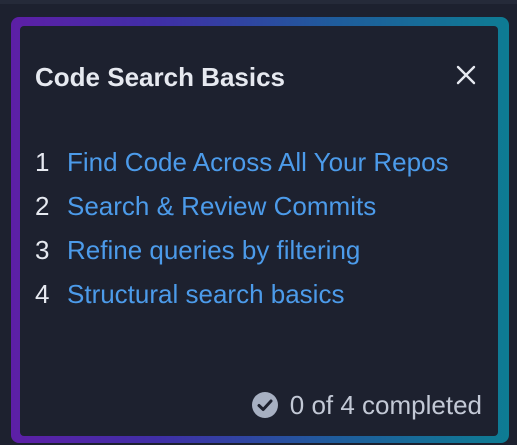 The height and width of the screenshot is (445, 517). I want to click on step-link-find-code: Find Code Across All Your Repos, so click(258, 162).